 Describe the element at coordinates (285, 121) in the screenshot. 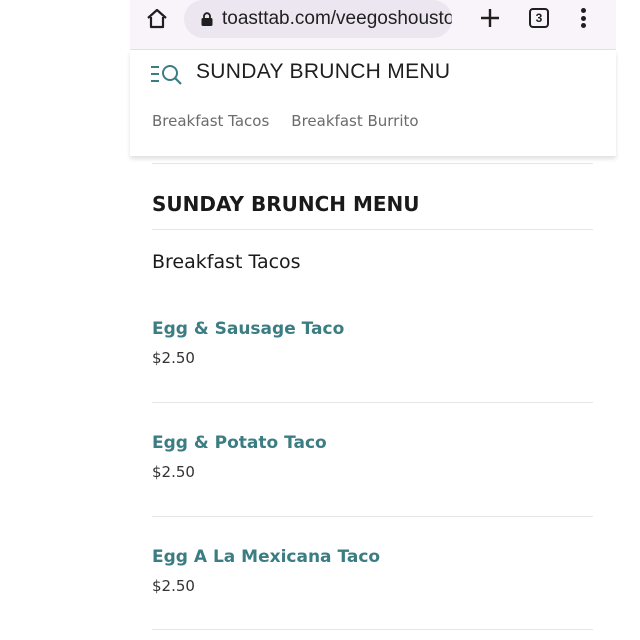

I see `category-nav: Breakfast Tacos Breakfast Burrito` at that location.